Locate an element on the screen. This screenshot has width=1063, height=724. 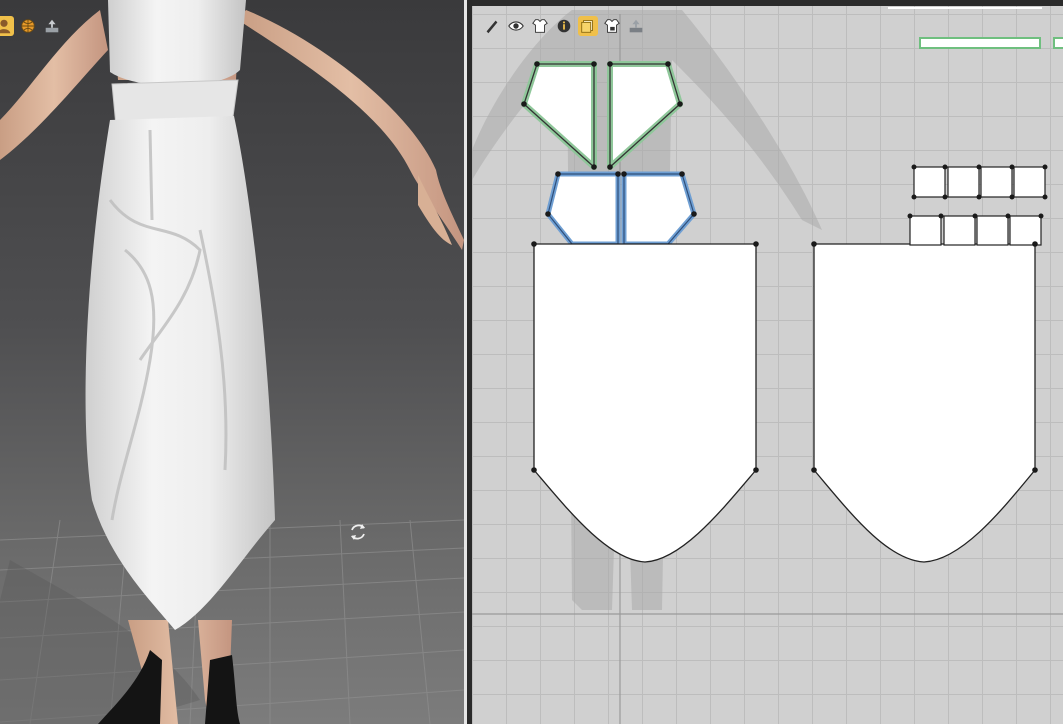
layers-icon is located at coordinates (588, 26).